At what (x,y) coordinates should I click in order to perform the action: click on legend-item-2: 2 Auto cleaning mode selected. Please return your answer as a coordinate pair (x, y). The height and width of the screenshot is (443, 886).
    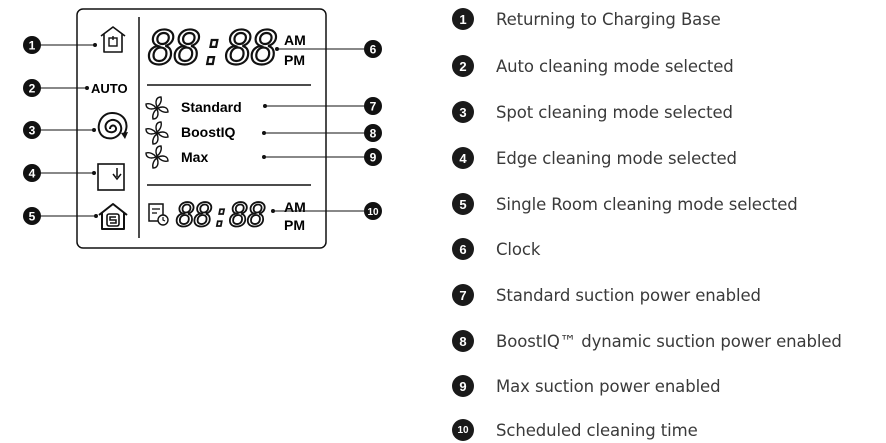
    Looking at the image, I should click on (593, 66).